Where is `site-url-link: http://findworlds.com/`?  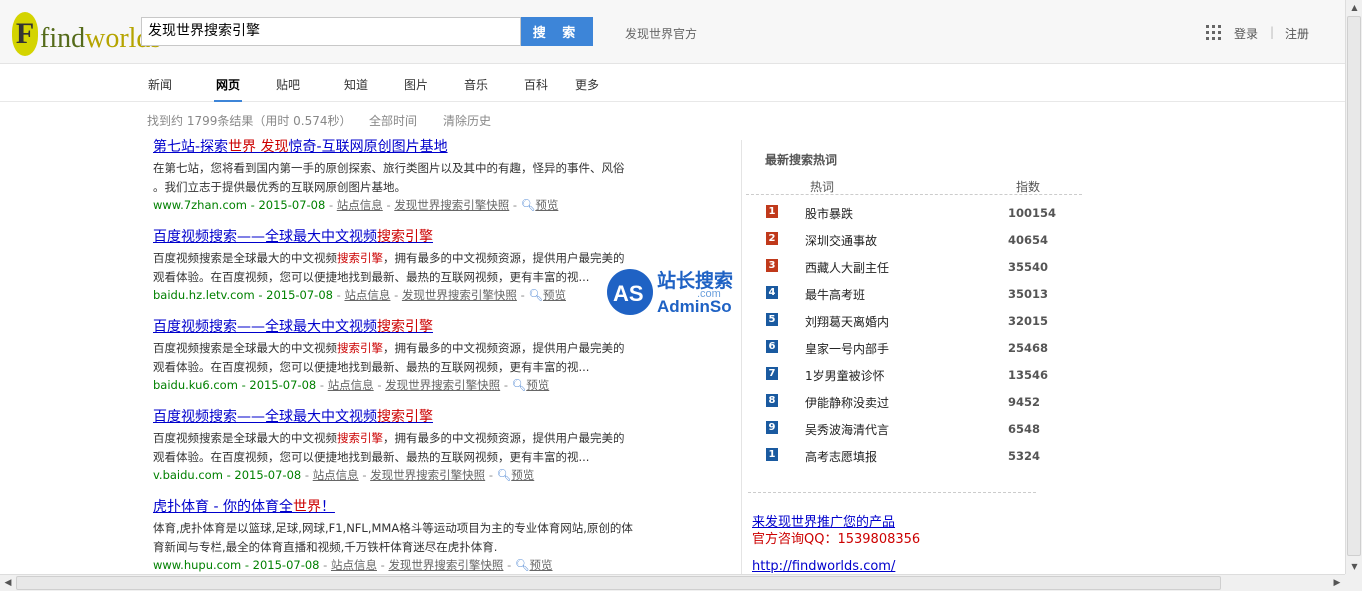
site-url-link: http://findworlds.com/ is located at coordinates (823, 566).